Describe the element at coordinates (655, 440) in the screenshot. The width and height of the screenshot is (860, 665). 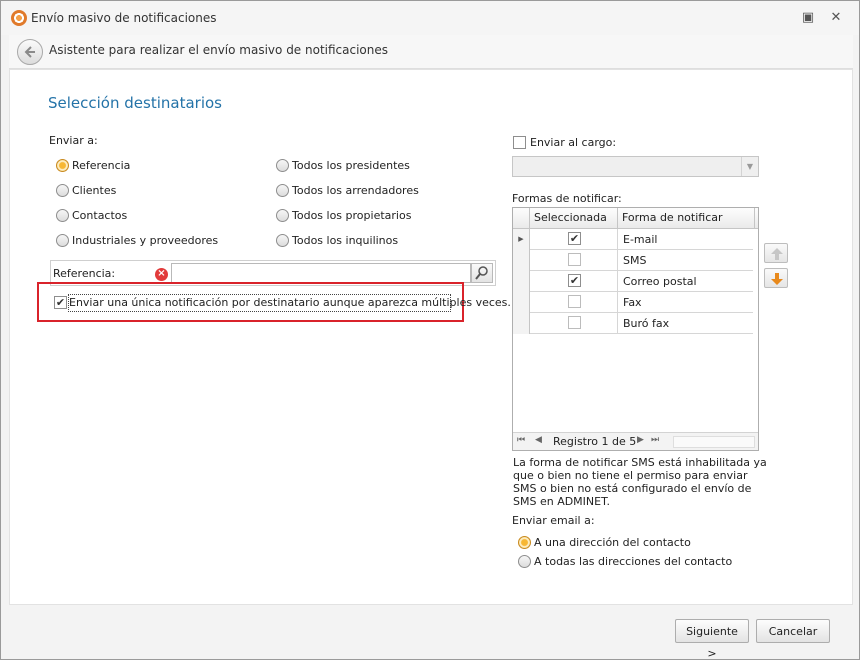
I see `last-record-icon: ⏭` at that location.